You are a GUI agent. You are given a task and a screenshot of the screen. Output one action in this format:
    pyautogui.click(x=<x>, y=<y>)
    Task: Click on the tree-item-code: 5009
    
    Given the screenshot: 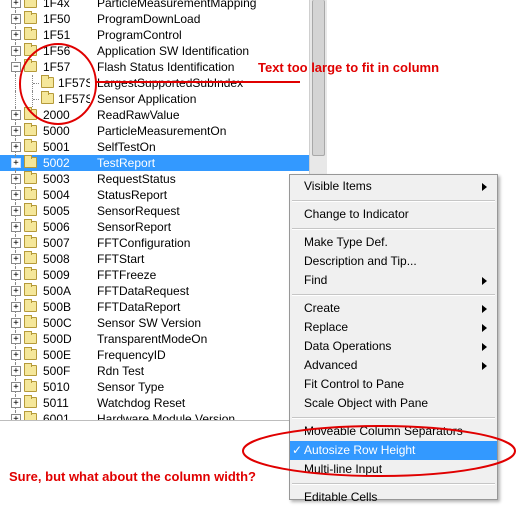 What is the action you would take?
    pyautogui.click(x=56, y=275)
    